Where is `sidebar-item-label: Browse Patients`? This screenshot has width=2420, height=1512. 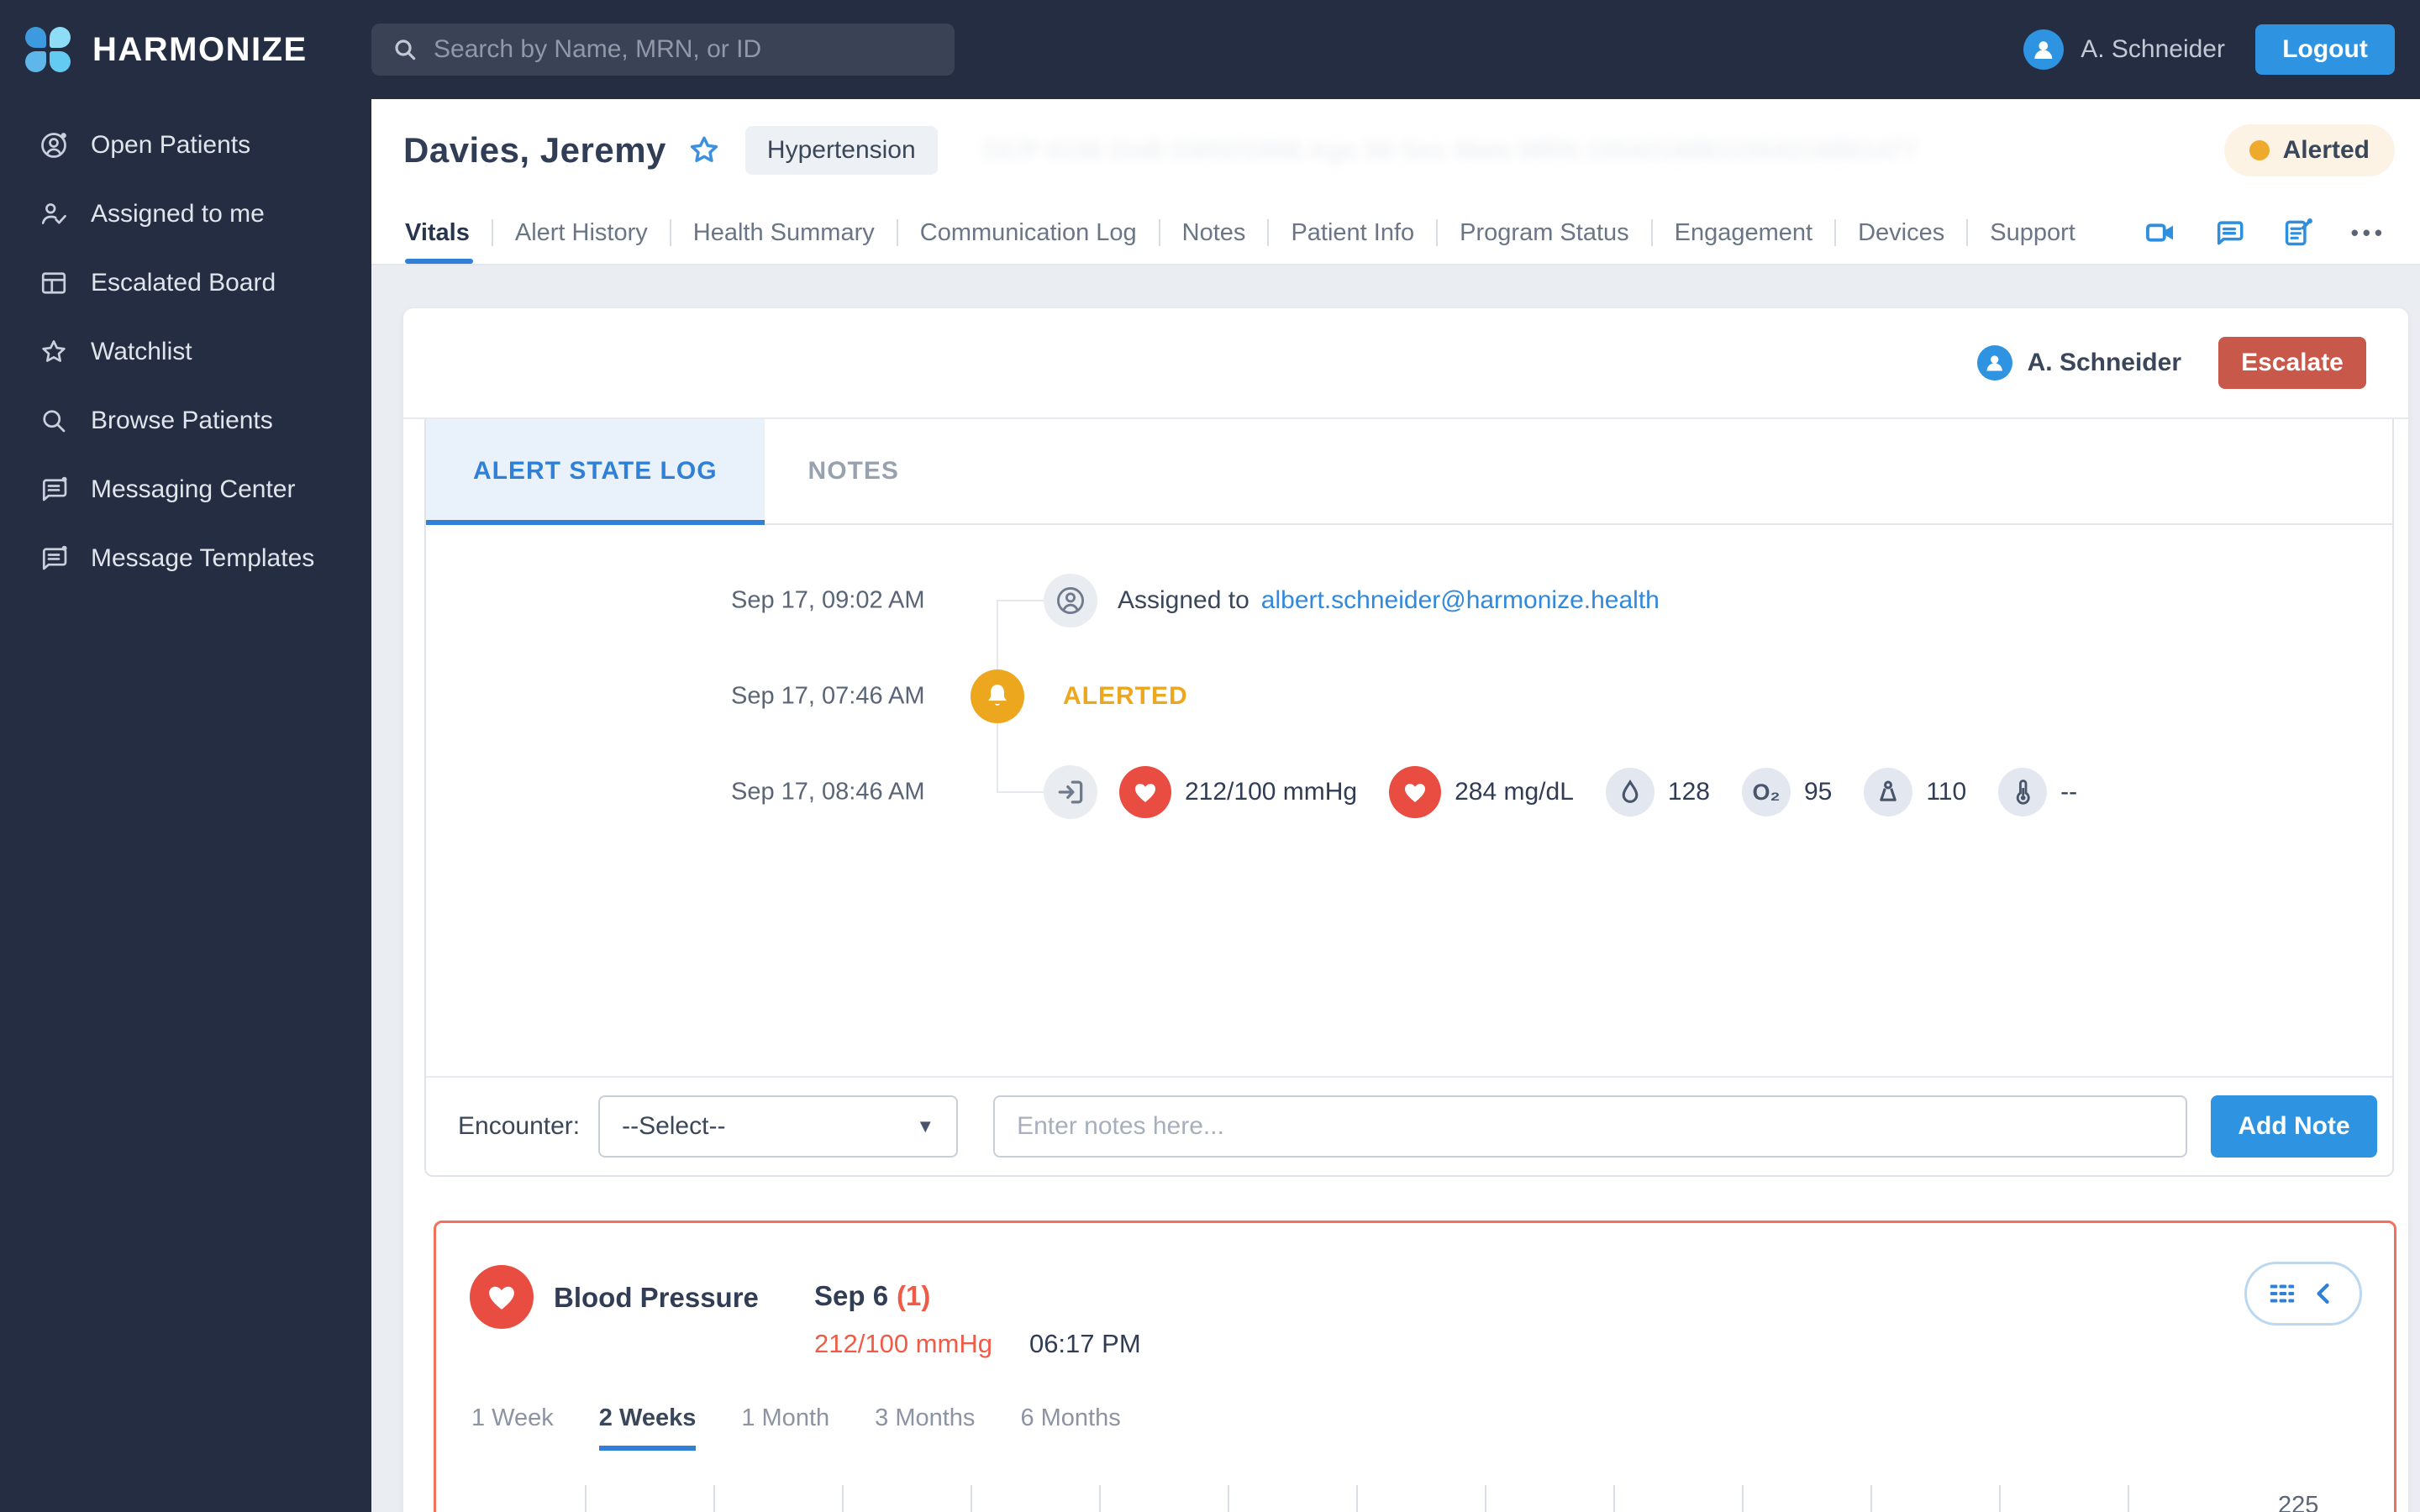
sidebar-item-label: Browse Patients is located at coordinates (182, 420).